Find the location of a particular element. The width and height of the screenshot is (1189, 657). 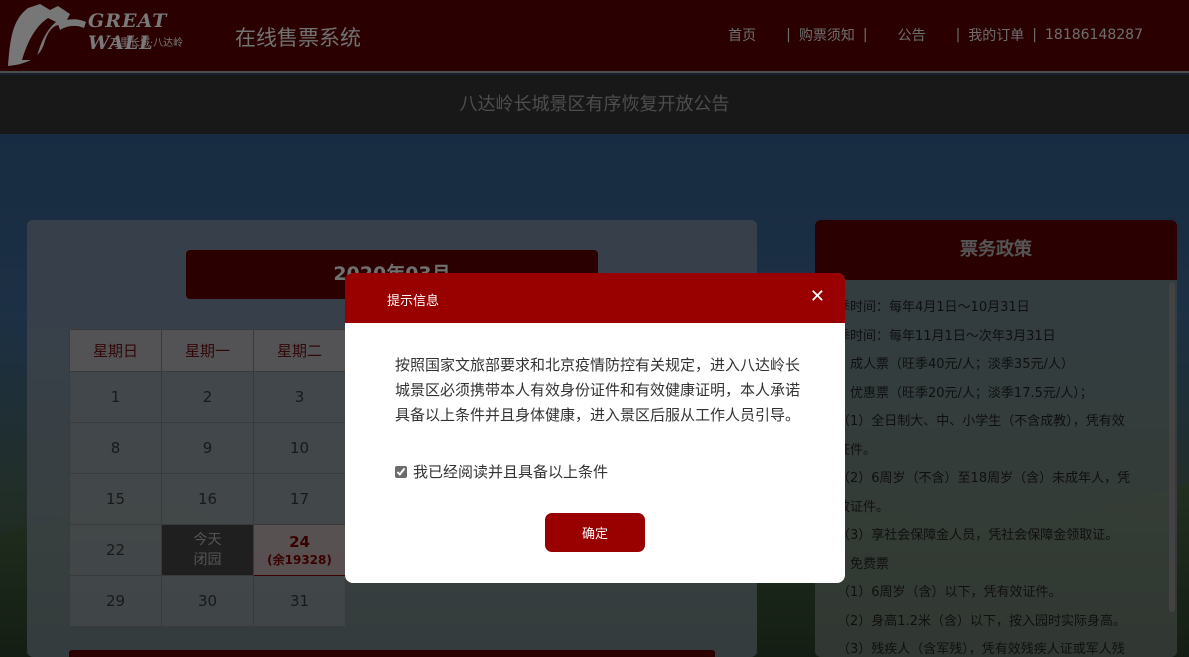

agree-checkbox-label: 我已经阅读并且具备以上条件 is located at coordinates (511, 472).